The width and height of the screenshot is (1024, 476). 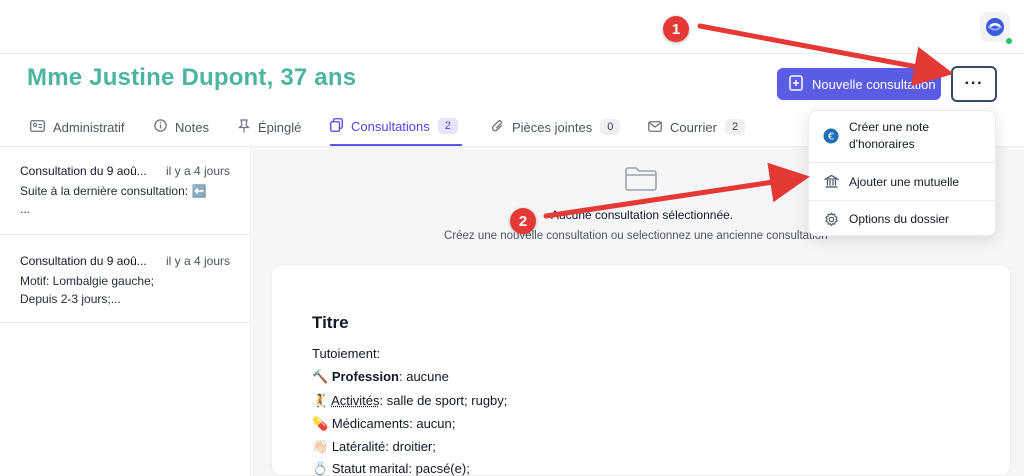 I want to click on note-line-activites: 🤾 Activités: salle de sport; rugby;, so click(x=409, y=401).